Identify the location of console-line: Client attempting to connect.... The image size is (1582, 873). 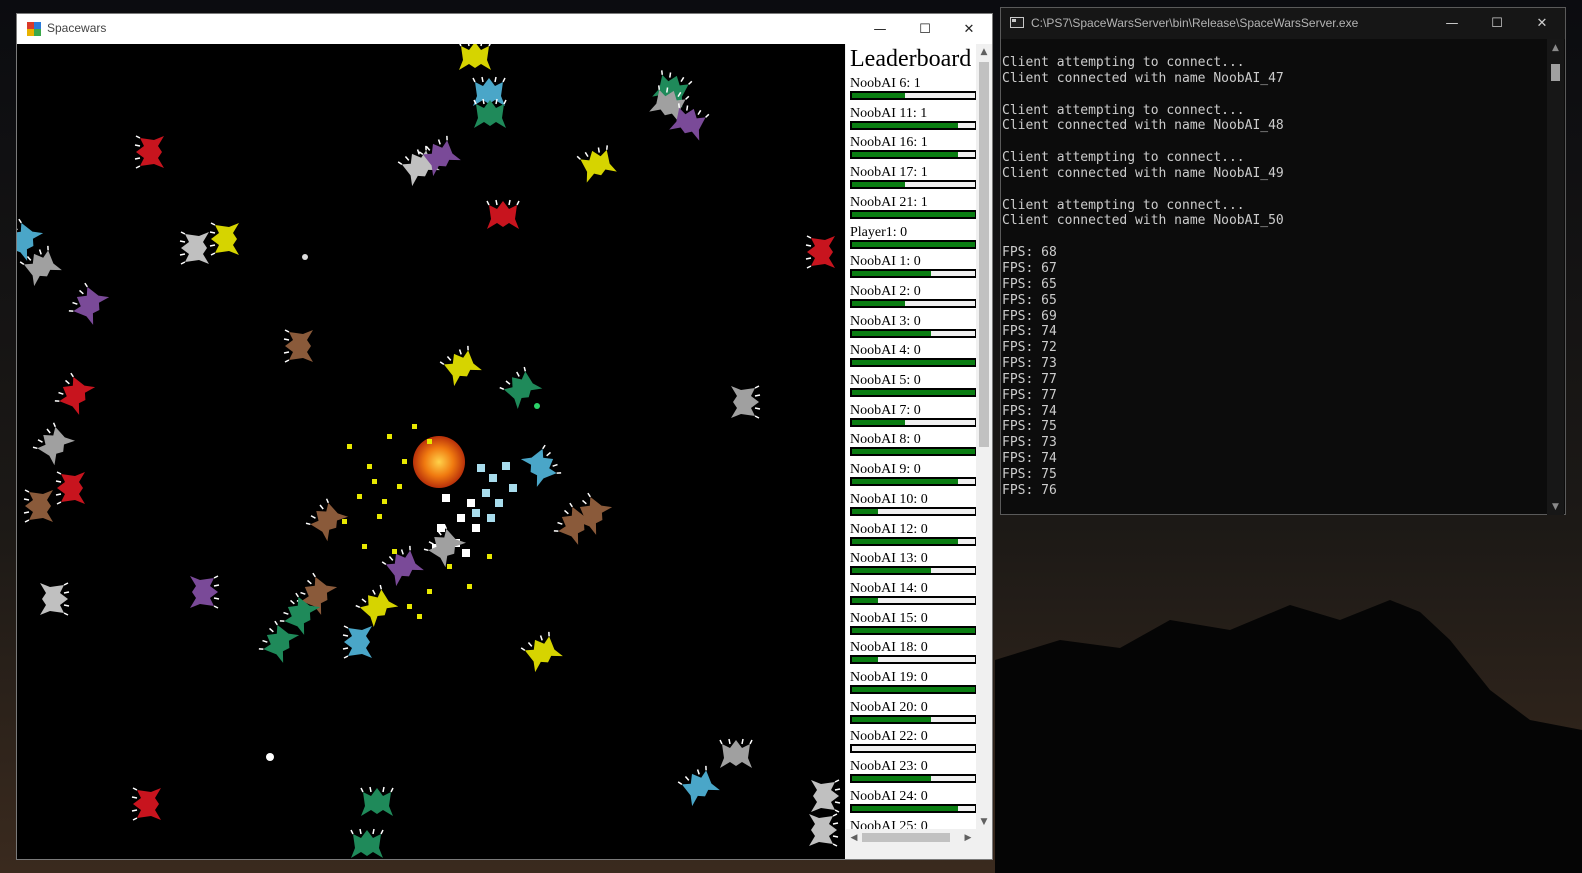
(1123, 110).